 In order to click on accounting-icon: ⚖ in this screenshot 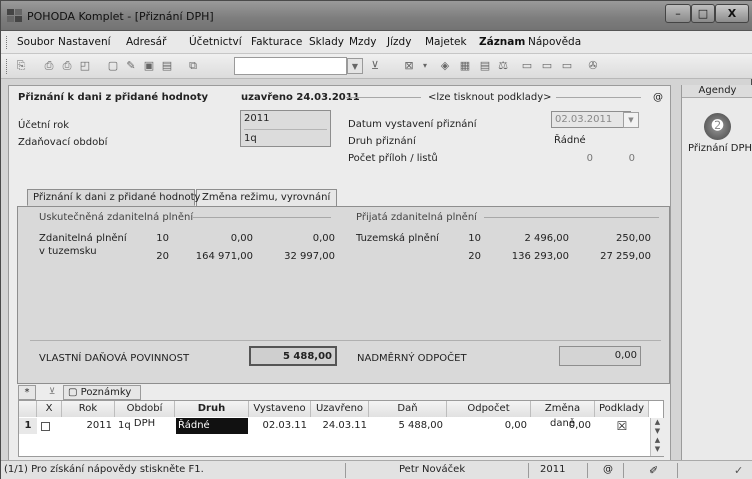, I will do `click(503, 66)`.